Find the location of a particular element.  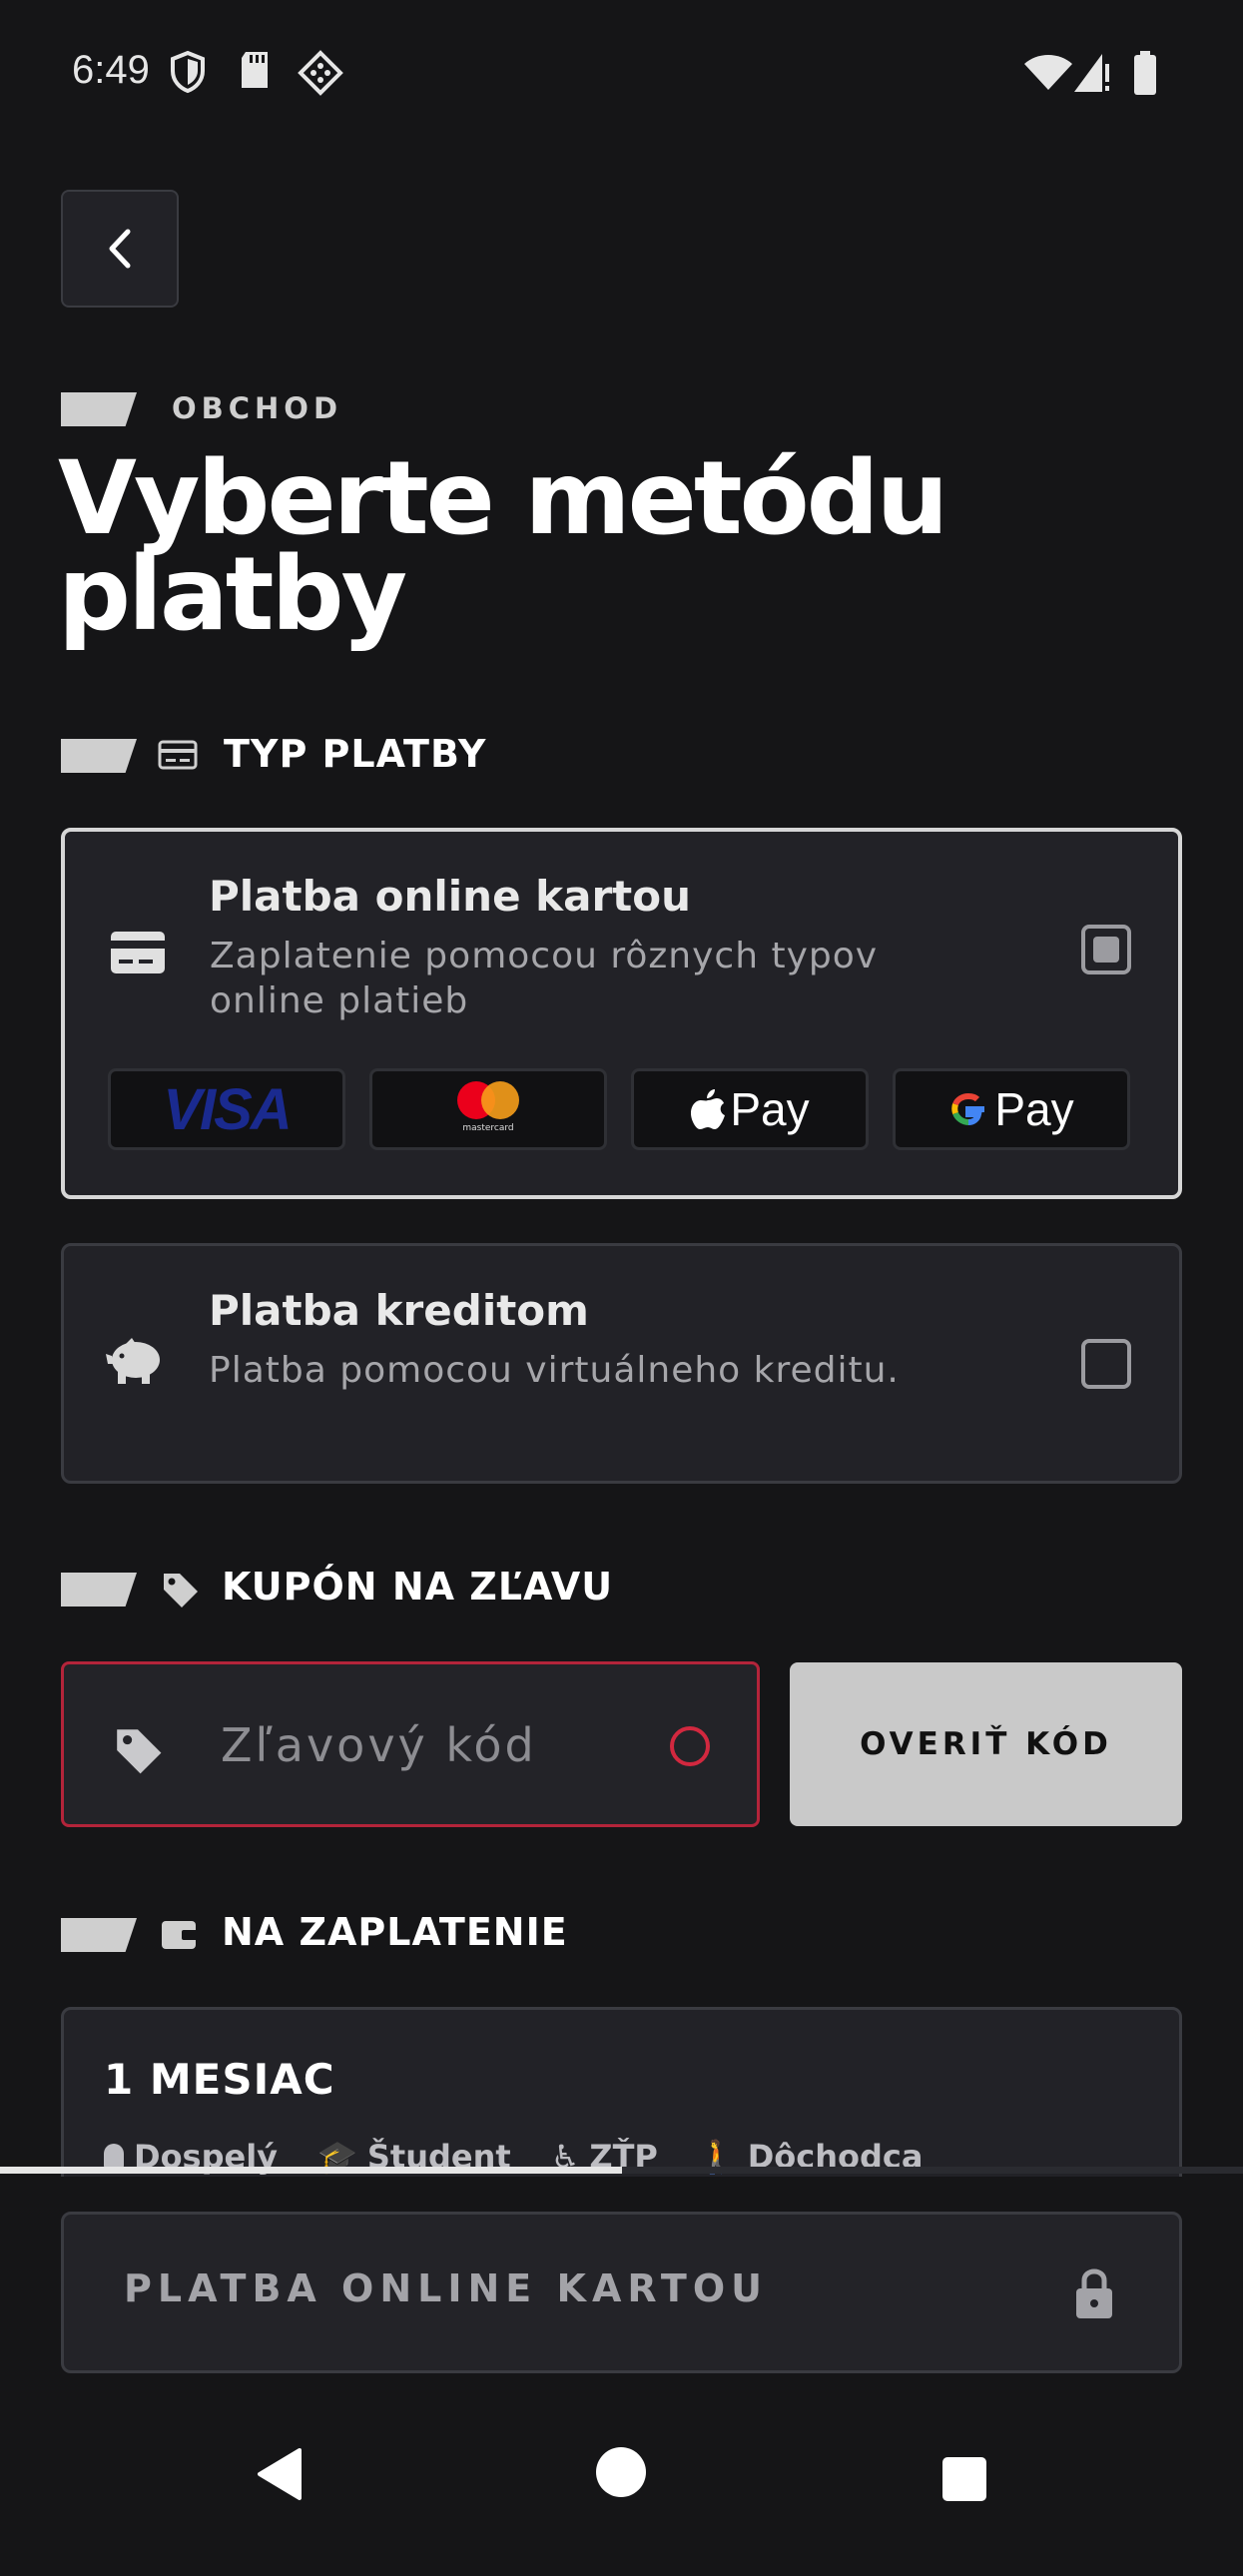

eyebrow-label: OBCHOD is located at coordinates (257, 408).